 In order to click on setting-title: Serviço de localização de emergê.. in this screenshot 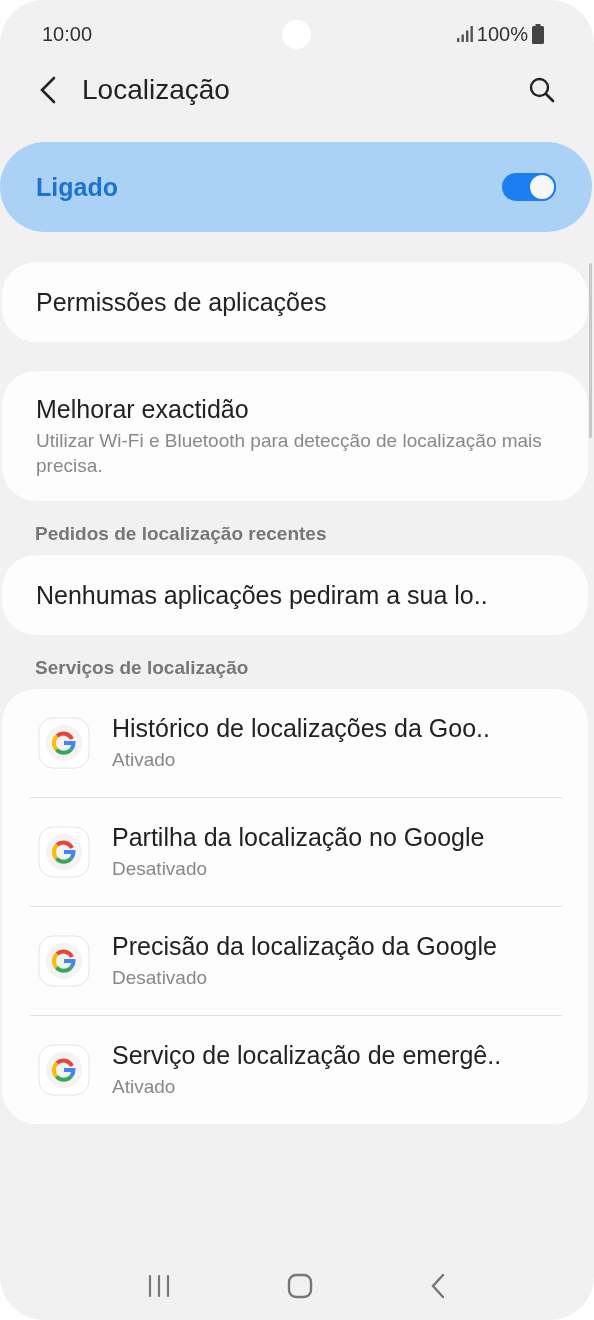, I will do `click(307, 1055)`.